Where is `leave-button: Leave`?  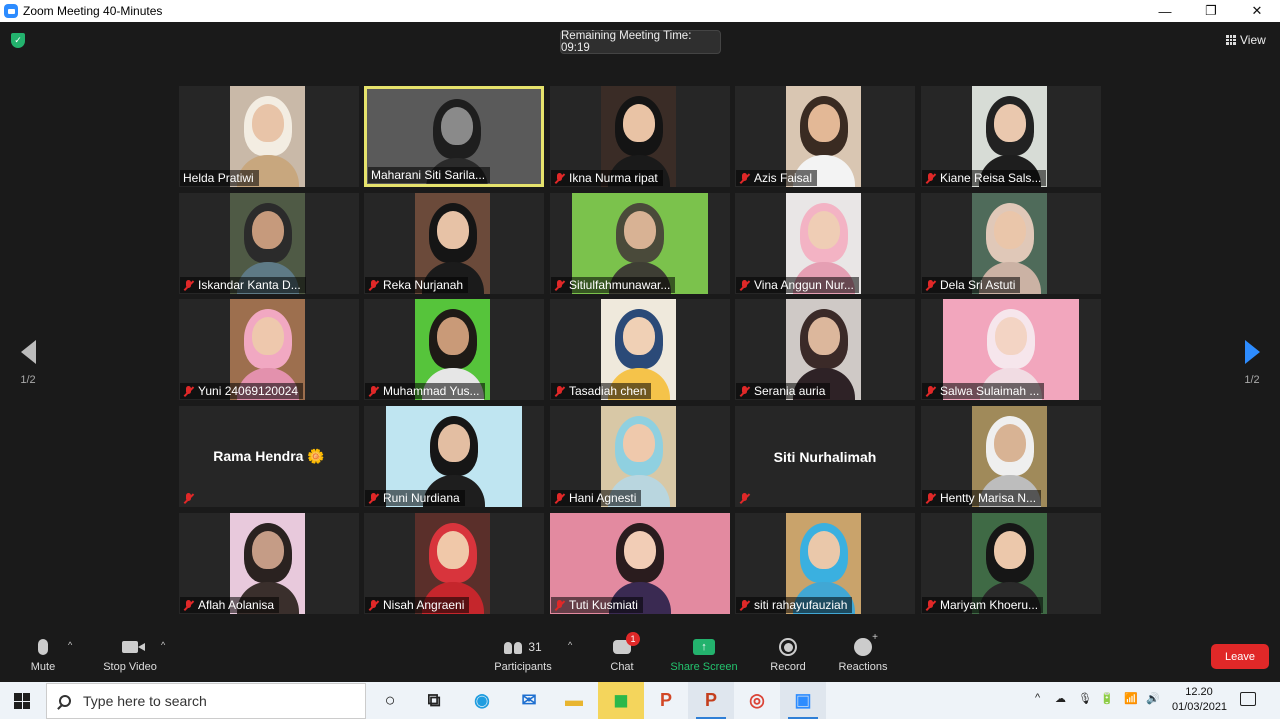 leave-button: Leave is located at coordinates (1240, 656).